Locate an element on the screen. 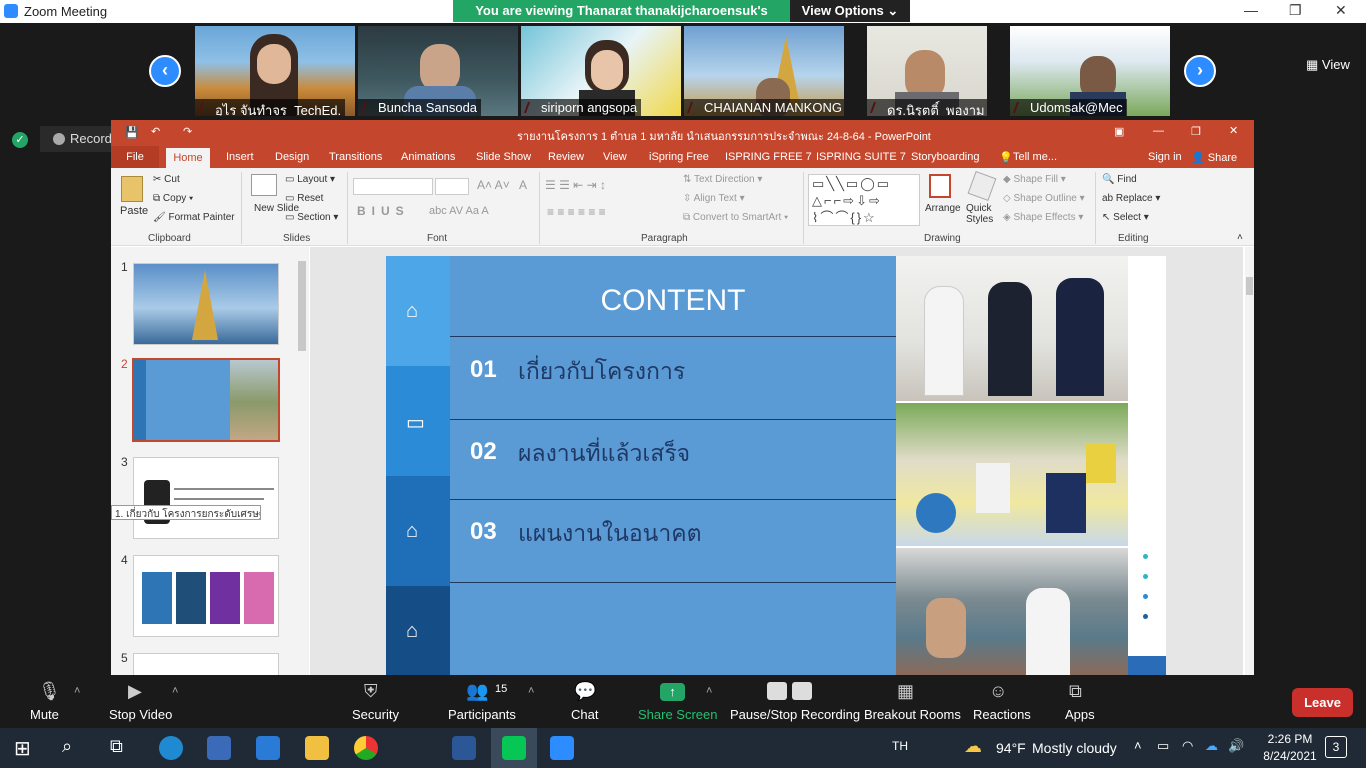  font-name-input is located at coordinates (393, 186).